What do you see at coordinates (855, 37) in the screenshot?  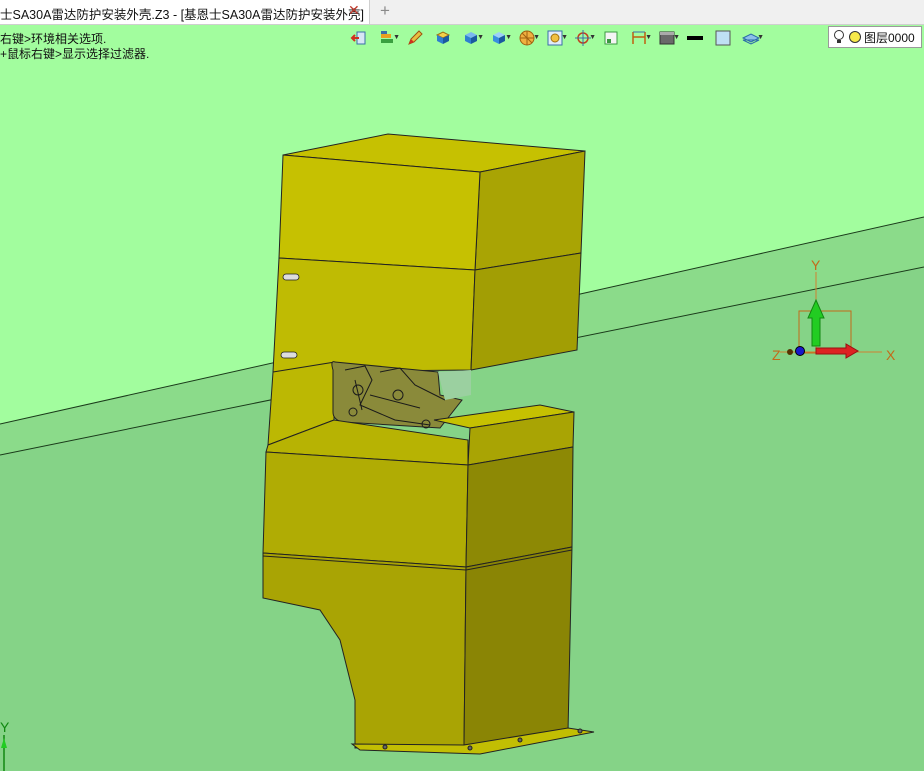 I see `layer-color-swatch` at bounding box center [855, 37].